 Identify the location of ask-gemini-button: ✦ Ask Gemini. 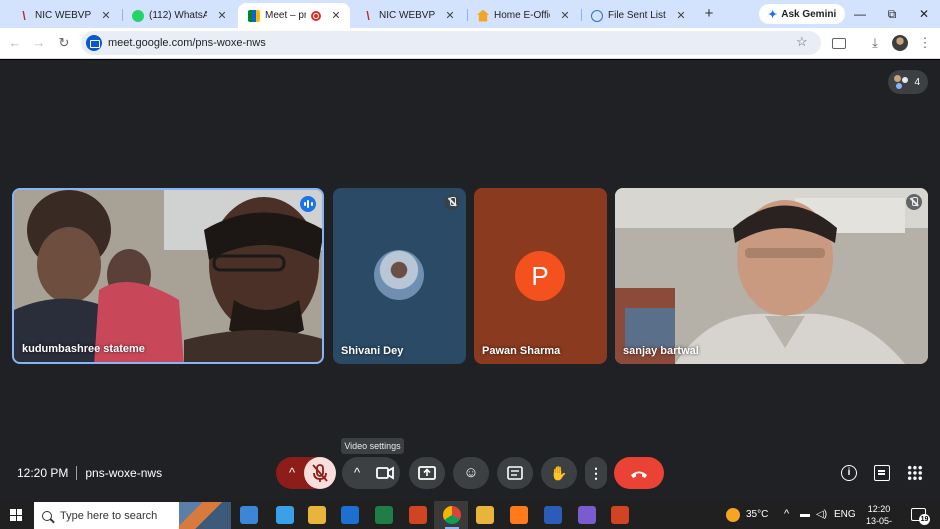
(802, 14).